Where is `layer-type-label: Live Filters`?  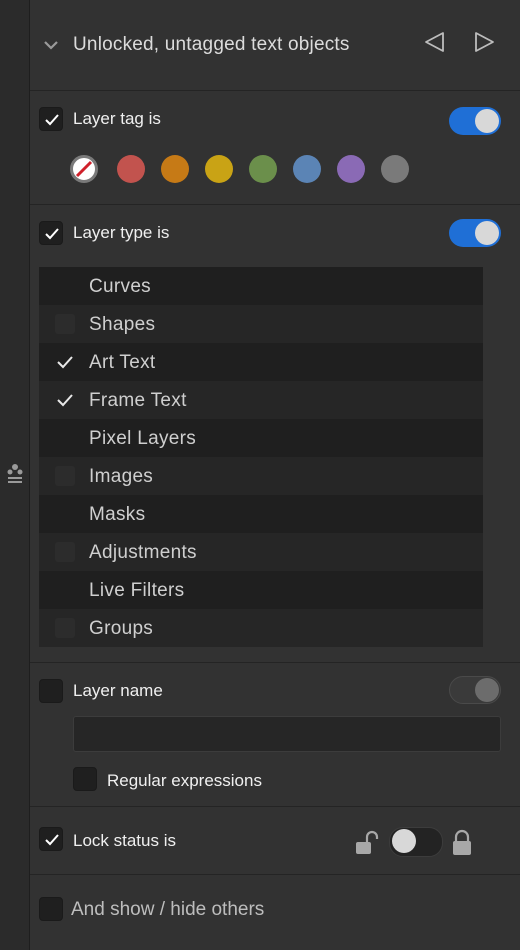 layer-type-label: Live Filters is located at coordinates (137, 590).